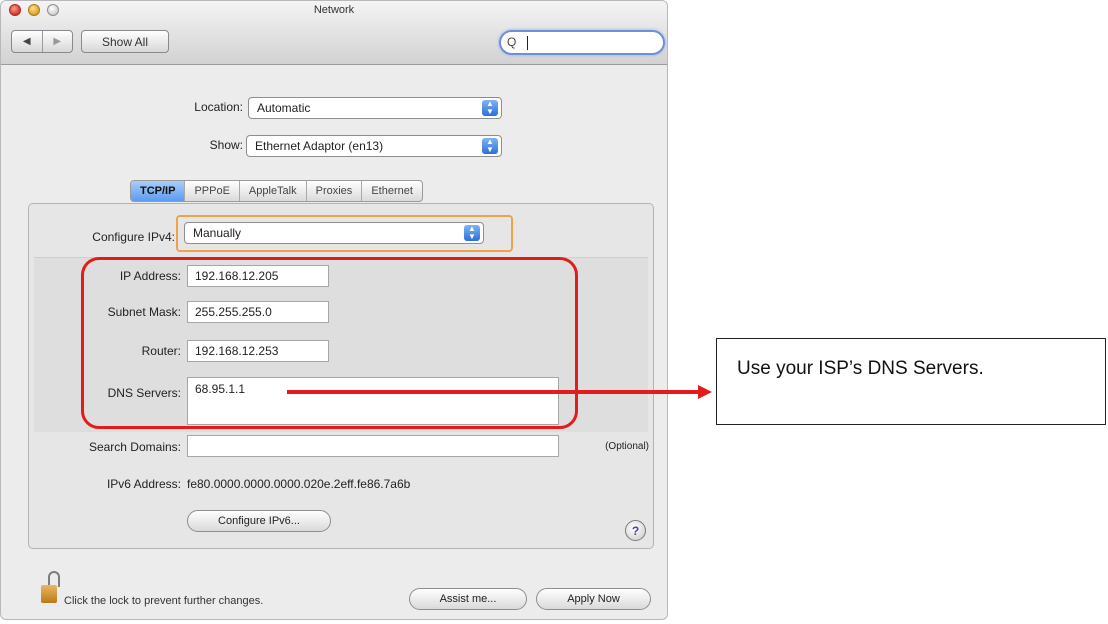 This screenshot has width=1108, height=624. What do you see at coordinates (134, 447) in the screenshot?
I see `search-domains-label: Search Domains:` at bounding box center [134, 447].